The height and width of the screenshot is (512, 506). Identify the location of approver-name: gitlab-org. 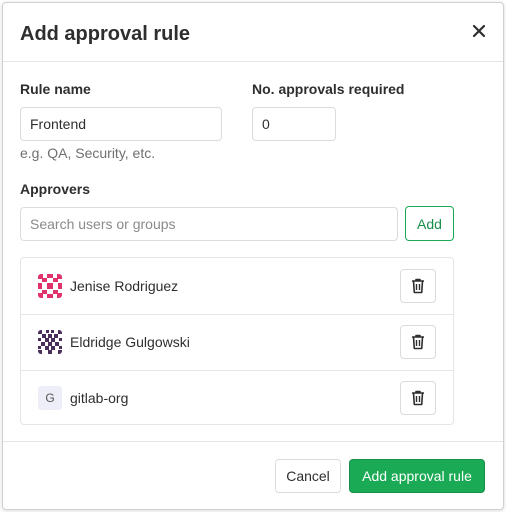
(99, 398).